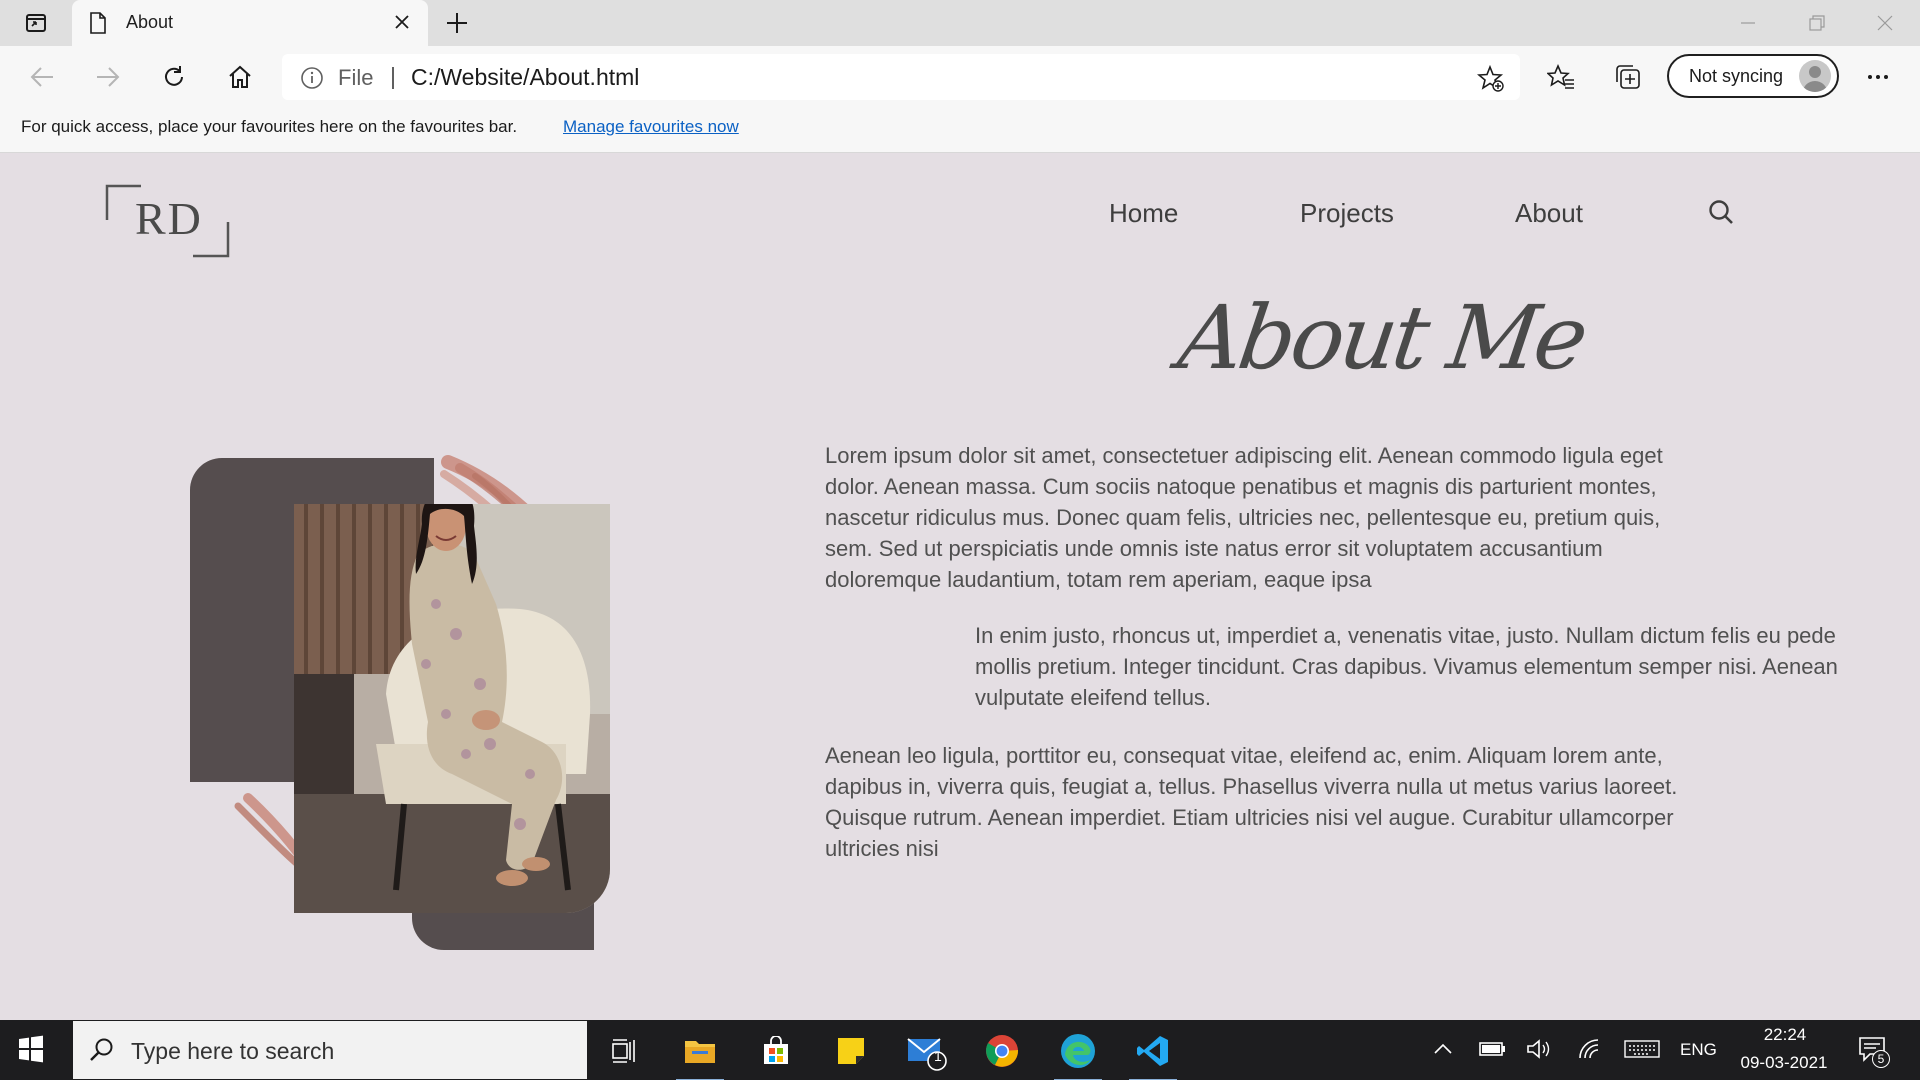  What do you see at coordinates (651, 127) in the screenshot?
I see `manage-favourites-link: Manage favourites now` at bounding box center [651, 127].